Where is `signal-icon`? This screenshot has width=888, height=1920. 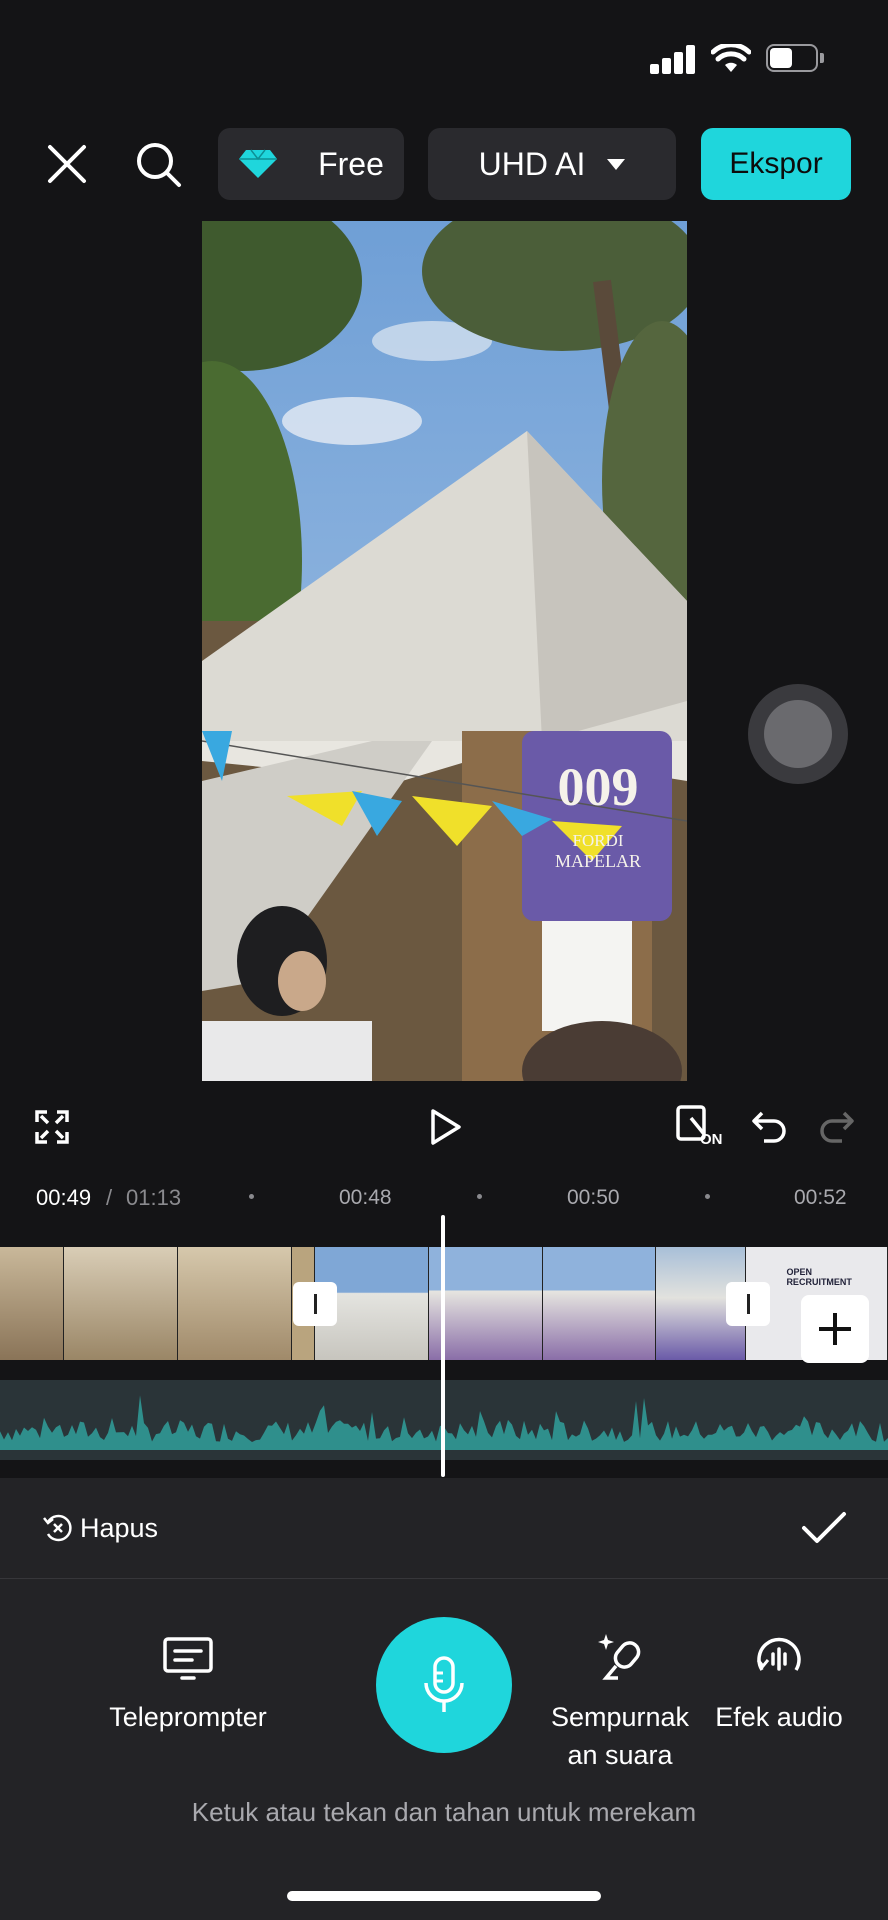 signal-icon is located at coordinates (673, 59).